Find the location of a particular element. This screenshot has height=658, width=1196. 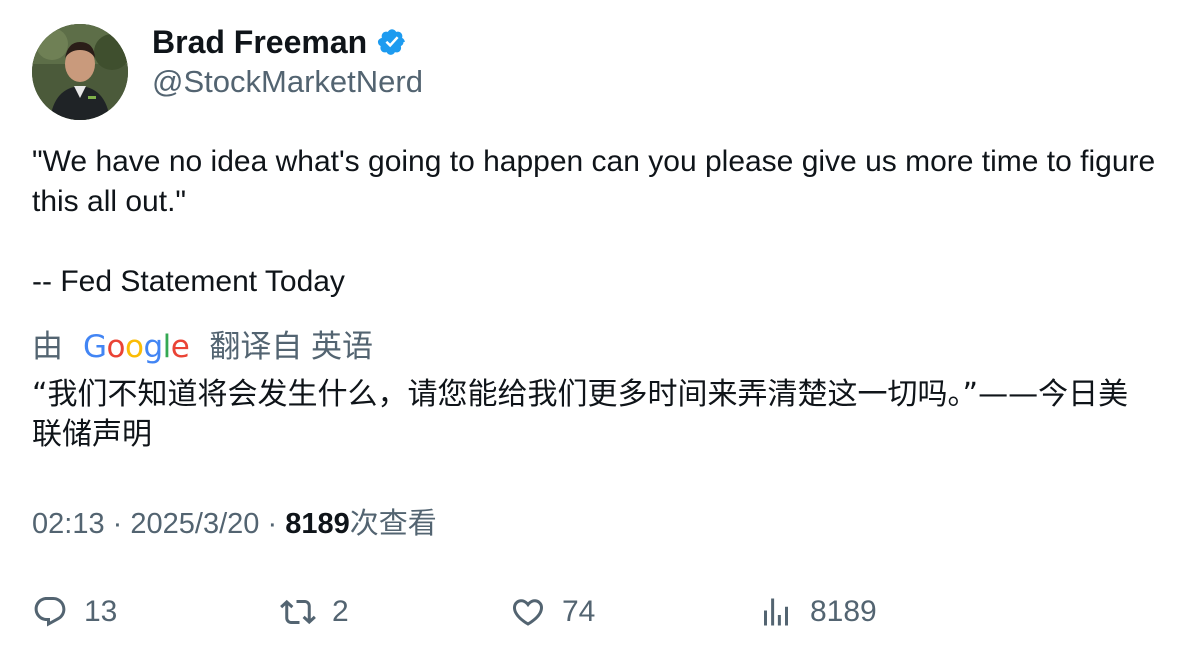

translation-prefix: 由 is located at coordinates (47, 346).